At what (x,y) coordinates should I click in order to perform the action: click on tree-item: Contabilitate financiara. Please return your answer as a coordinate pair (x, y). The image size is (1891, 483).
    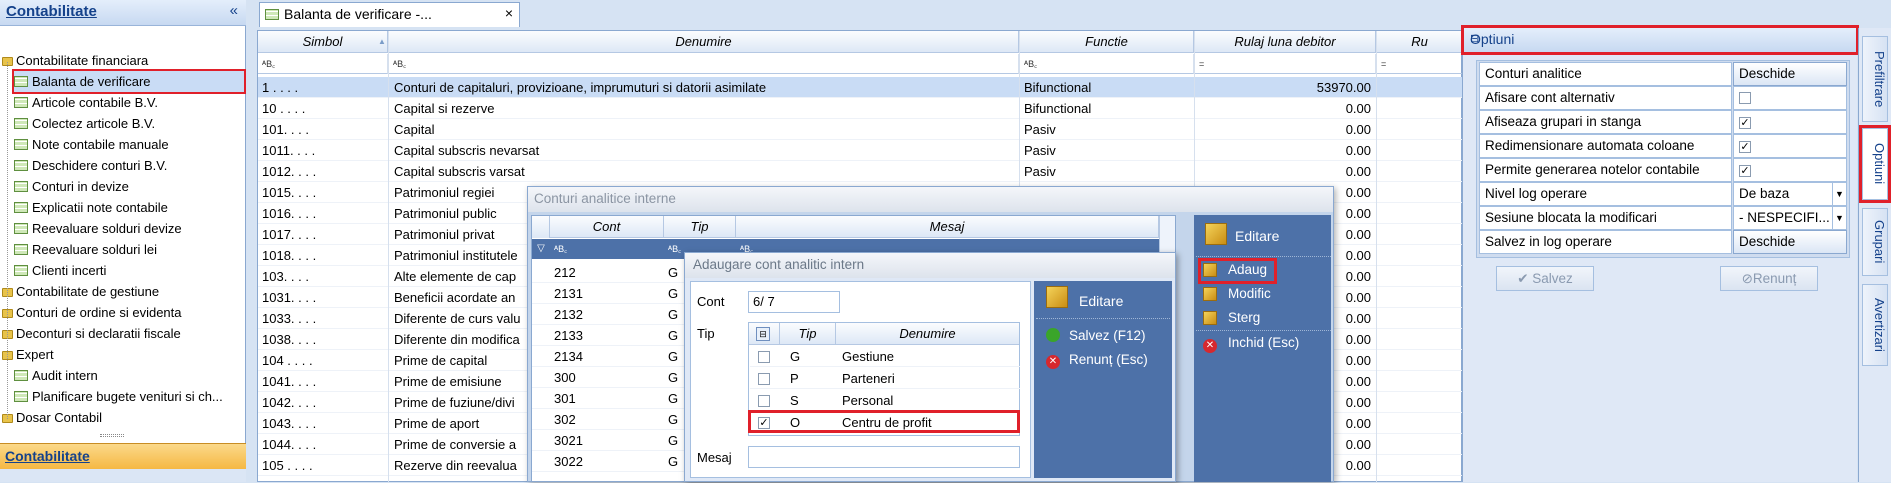
    Looking at the image, I should click on (75, 60).